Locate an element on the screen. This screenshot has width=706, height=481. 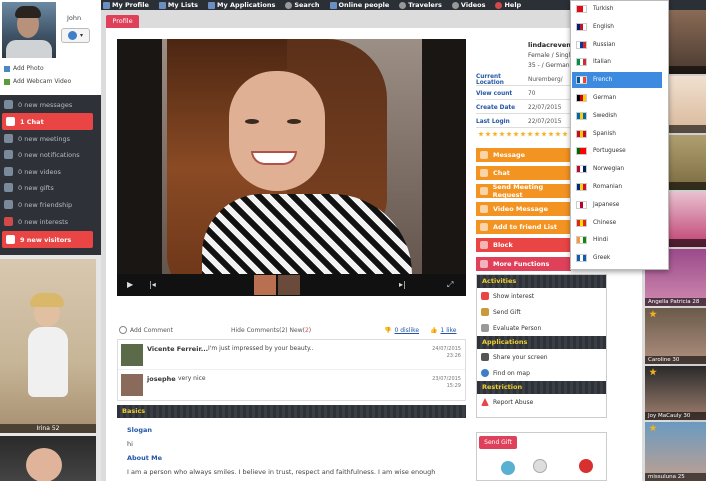
nav-travelers: Travelers is located at coordinates (420, 5).